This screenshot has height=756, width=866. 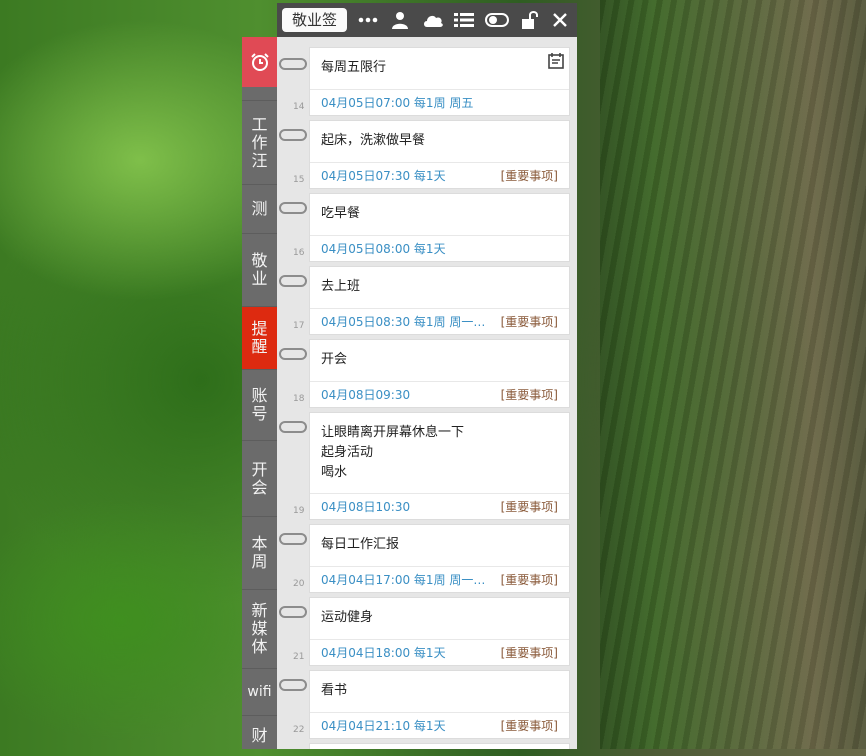 I want to click on app-title: 敬业签, so click(x=315, y=20).